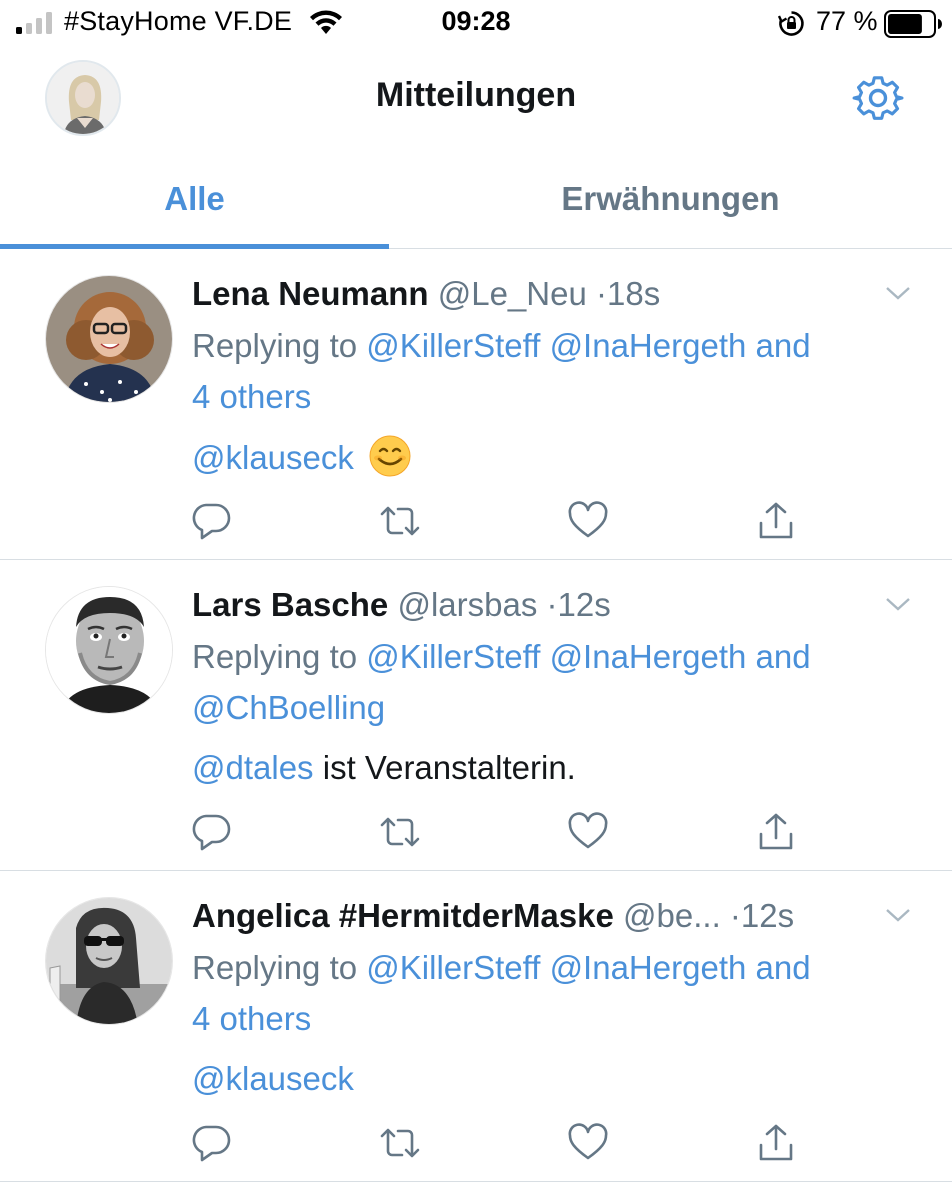 Image resolution: width=952 pixels, height=1200 pixels. I want to click on status-time: 09:28, so click(476, 21).